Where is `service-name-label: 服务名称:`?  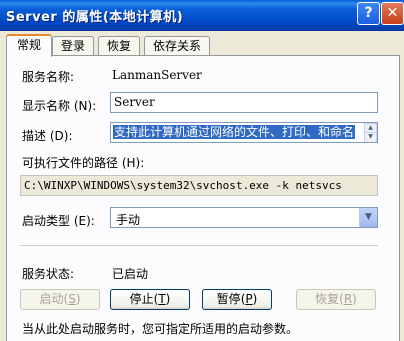
service-name-label: 服务名称: is located at coordinates (48, 77).